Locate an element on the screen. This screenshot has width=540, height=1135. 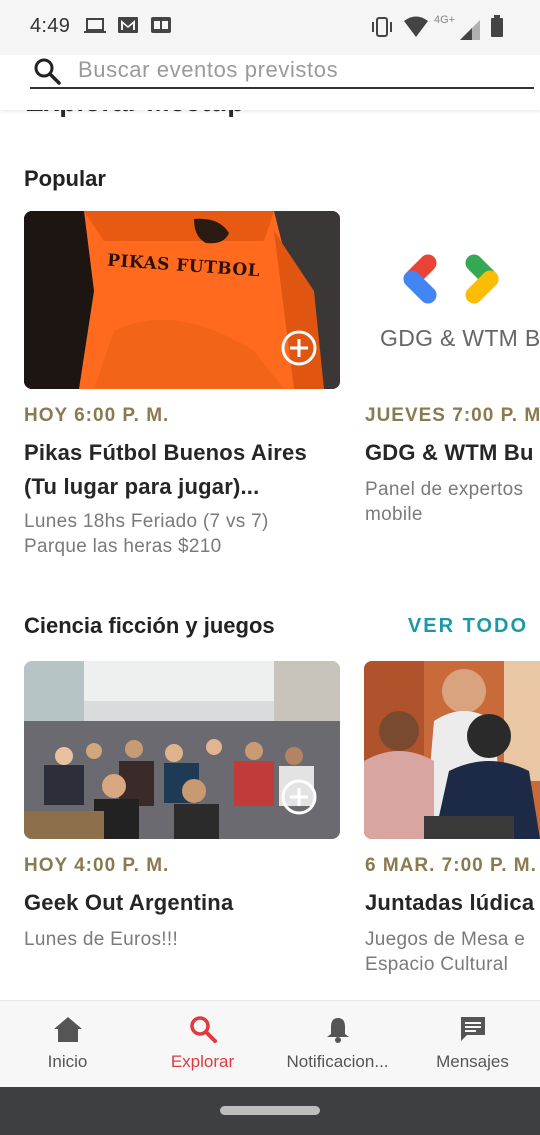
event-desc-line: Espacio Cultural is located at coordinates (437, 964).